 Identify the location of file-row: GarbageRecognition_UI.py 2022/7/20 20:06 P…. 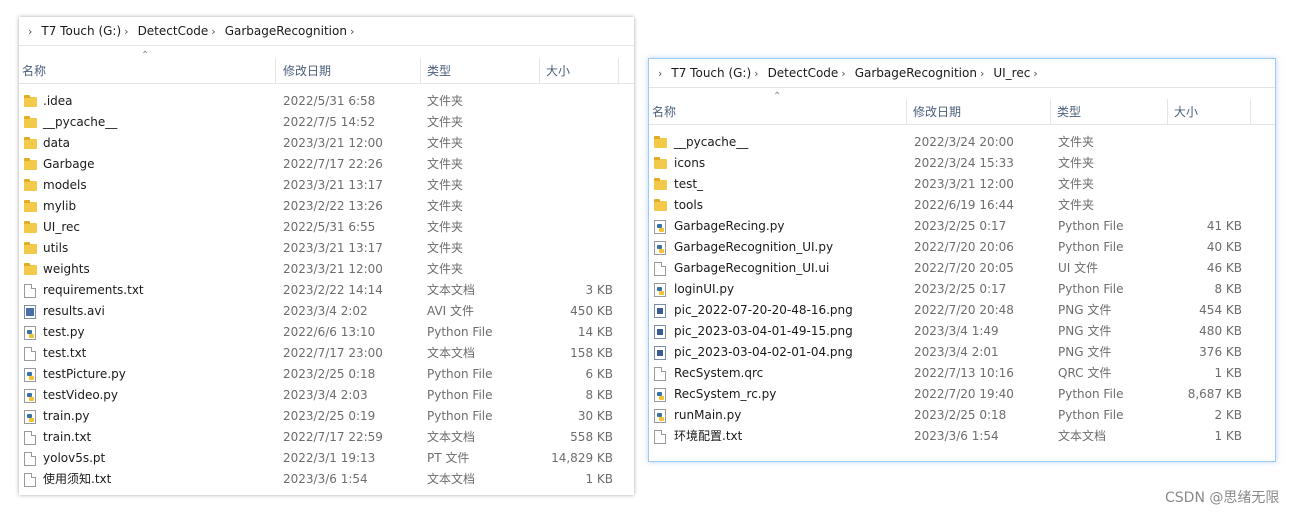
(962, 247).